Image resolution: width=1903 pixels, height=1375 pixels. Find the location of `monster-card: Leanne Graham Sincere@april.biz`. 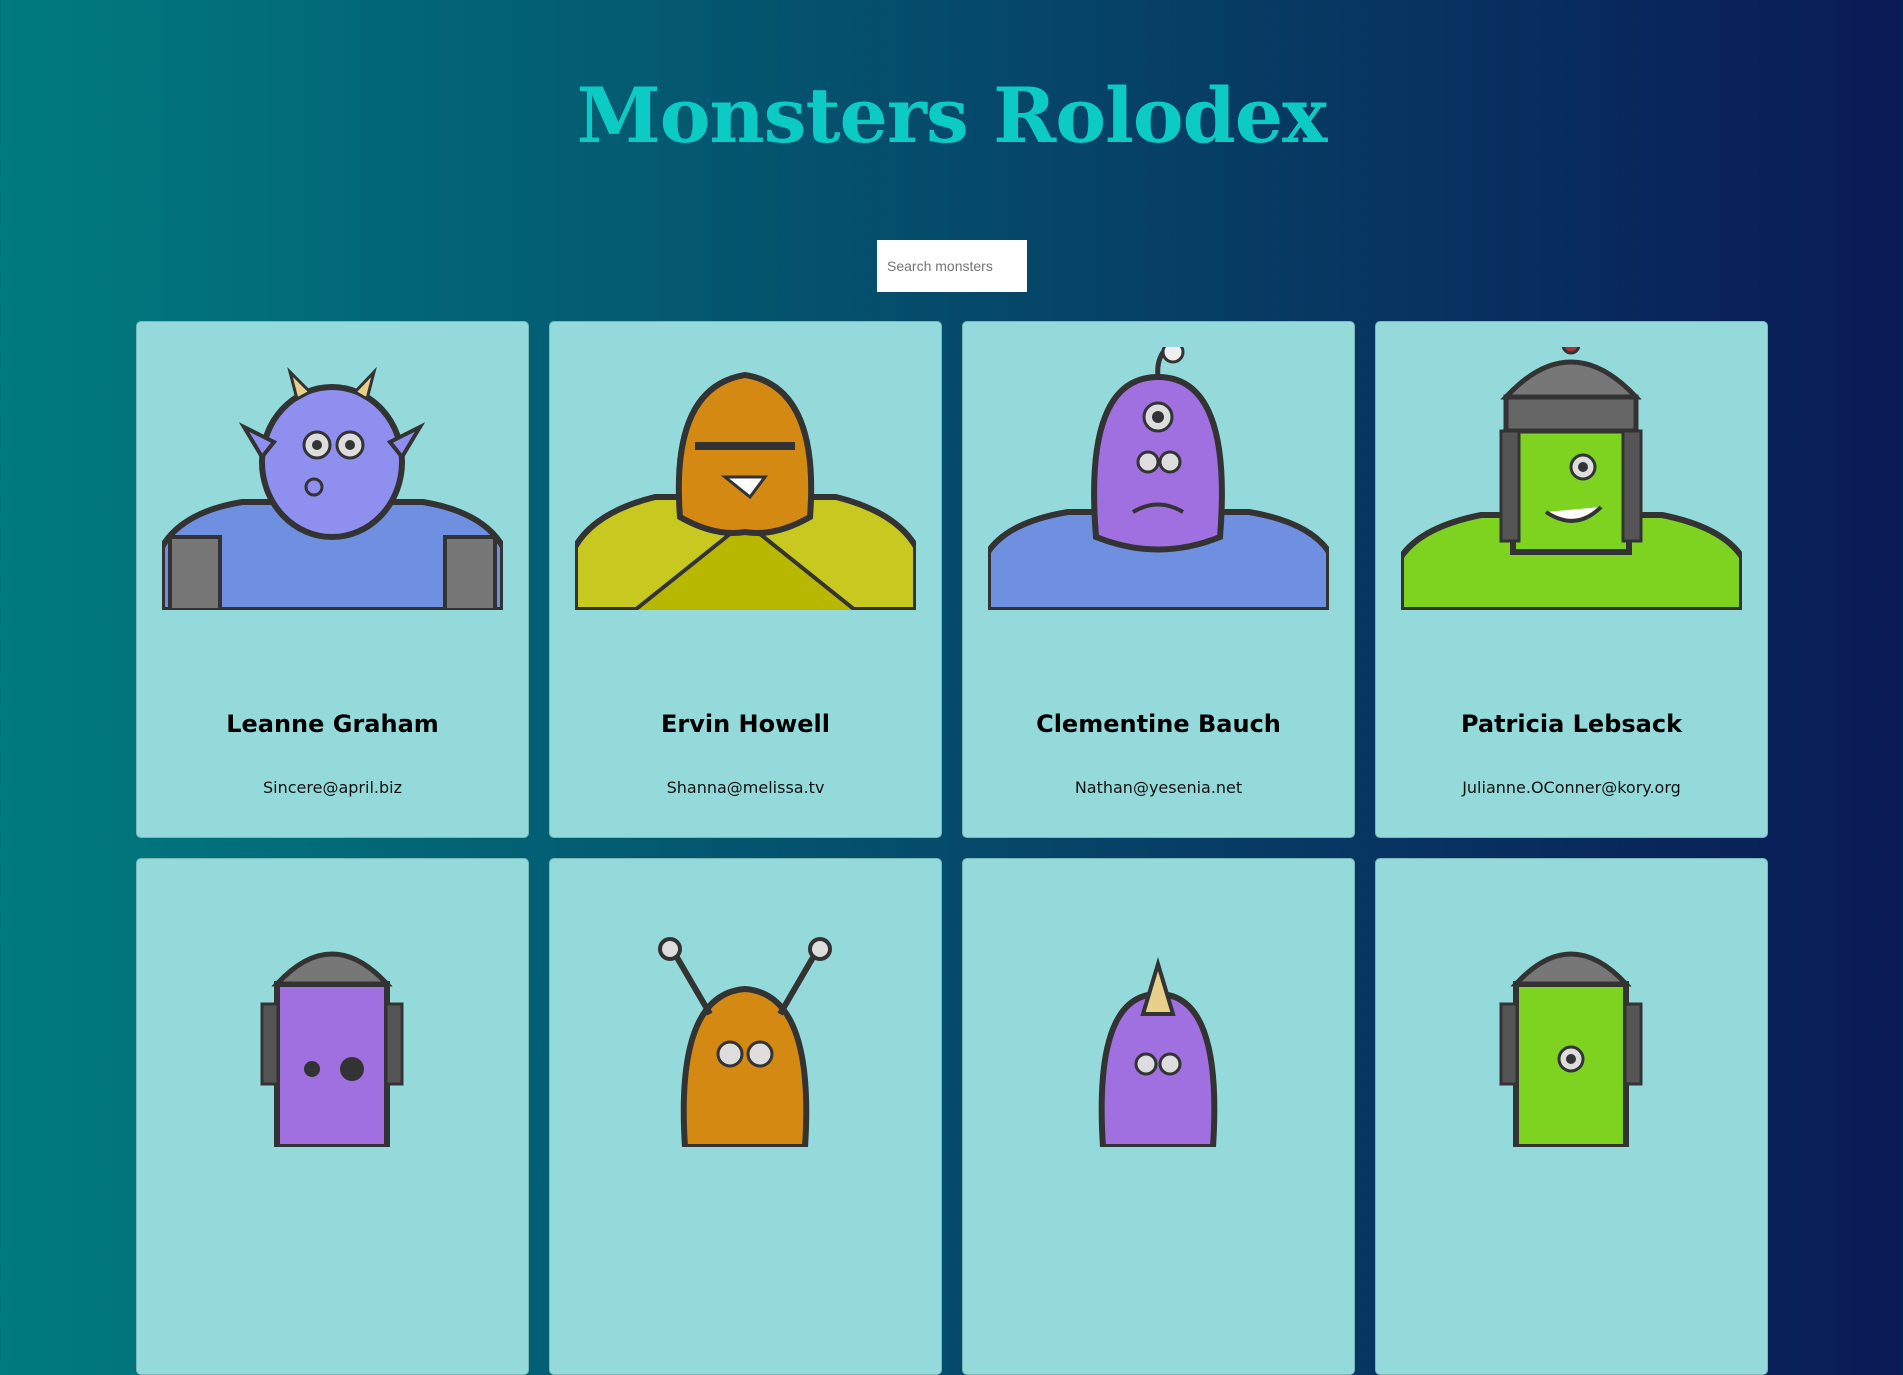

monster-card: Leanne Graham Sincere@april.biz is located at coordinates (332, 579).